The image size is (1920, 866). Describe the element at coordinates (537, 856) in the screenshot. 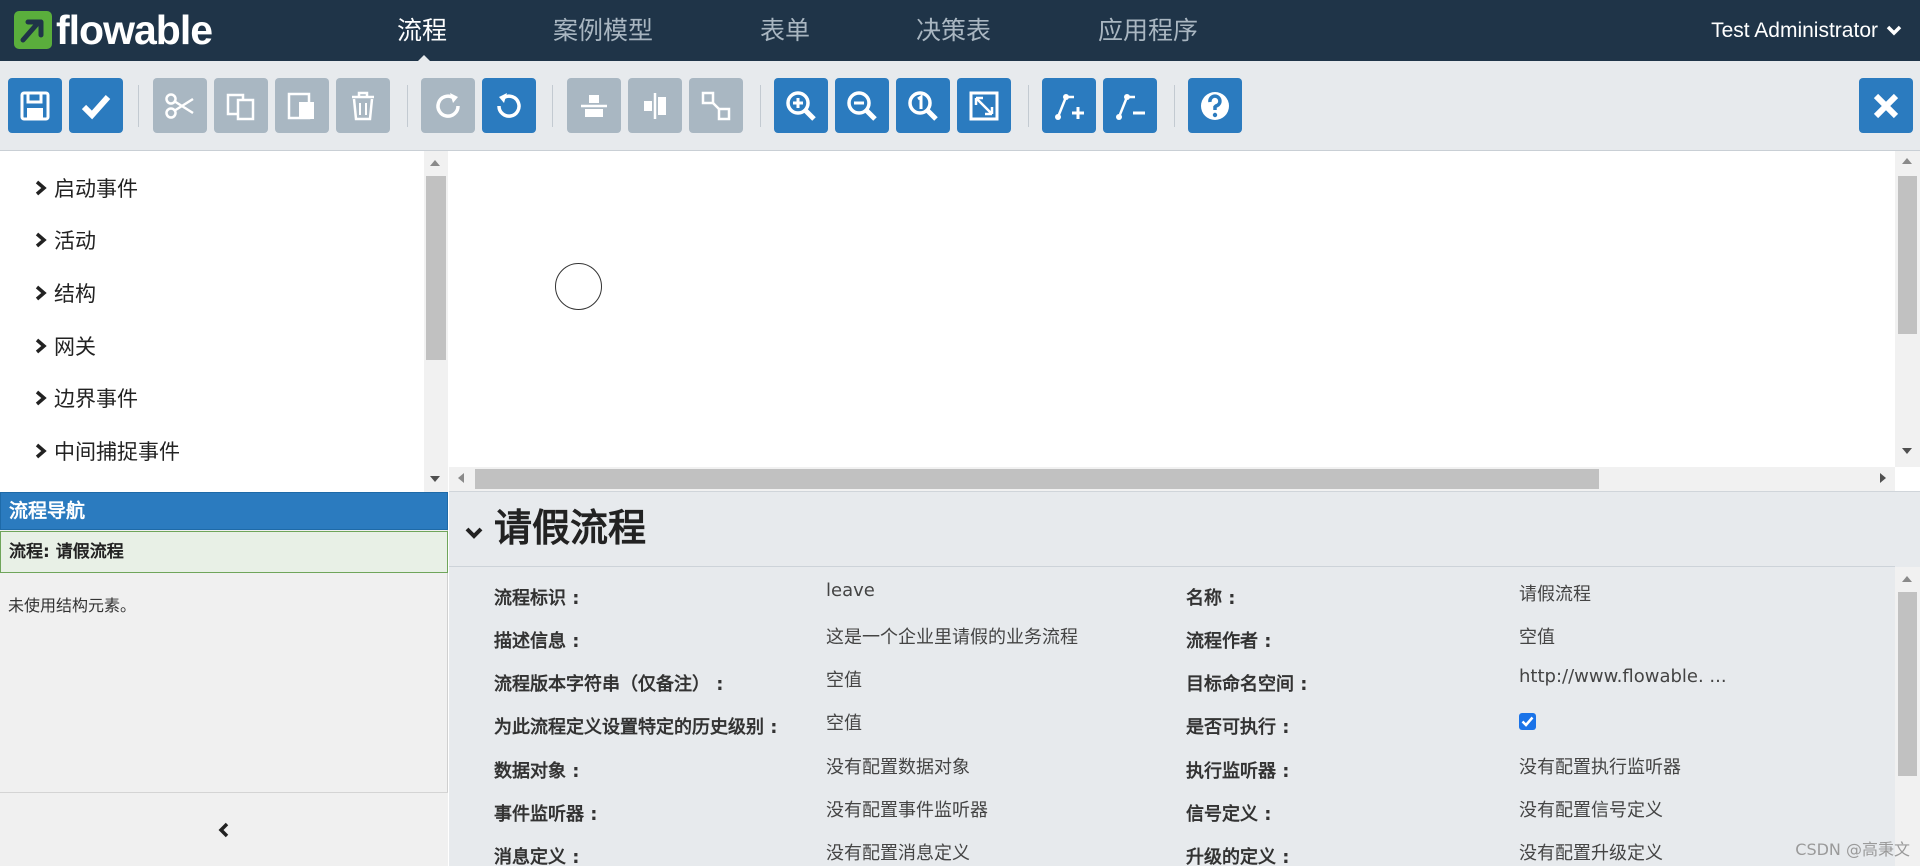

I see `prop-label-message-definitions: 消息定义 :` at that location.